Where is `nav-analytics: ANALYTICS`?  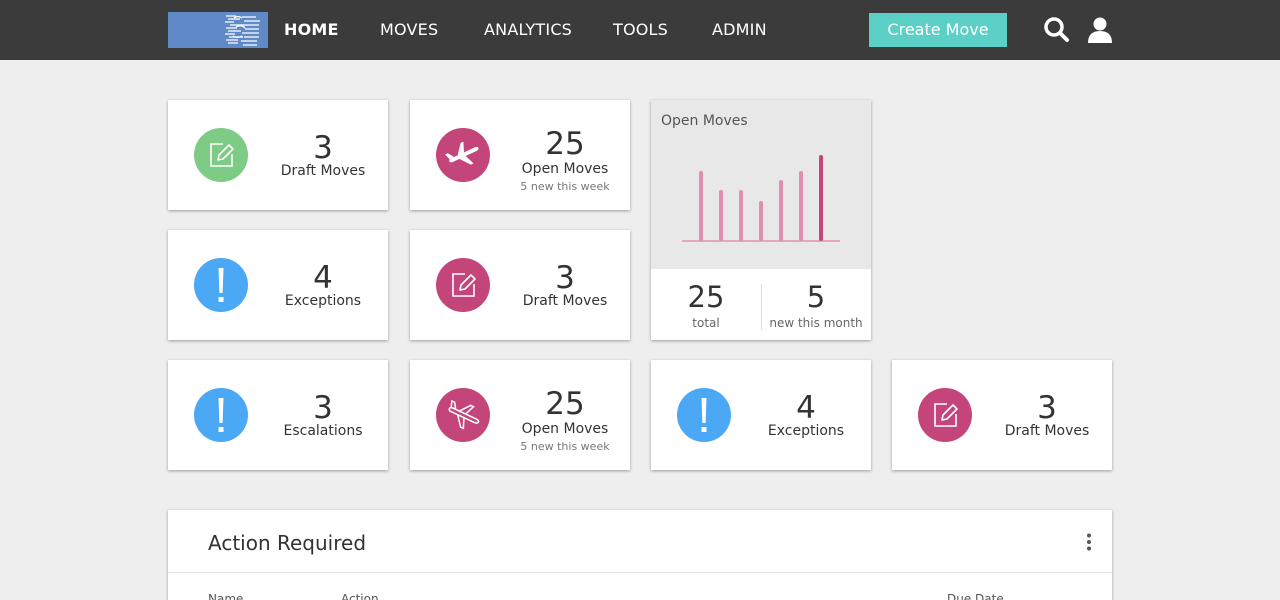
nav-analytics: ANALYTICS is located at coordinates (528, 29).